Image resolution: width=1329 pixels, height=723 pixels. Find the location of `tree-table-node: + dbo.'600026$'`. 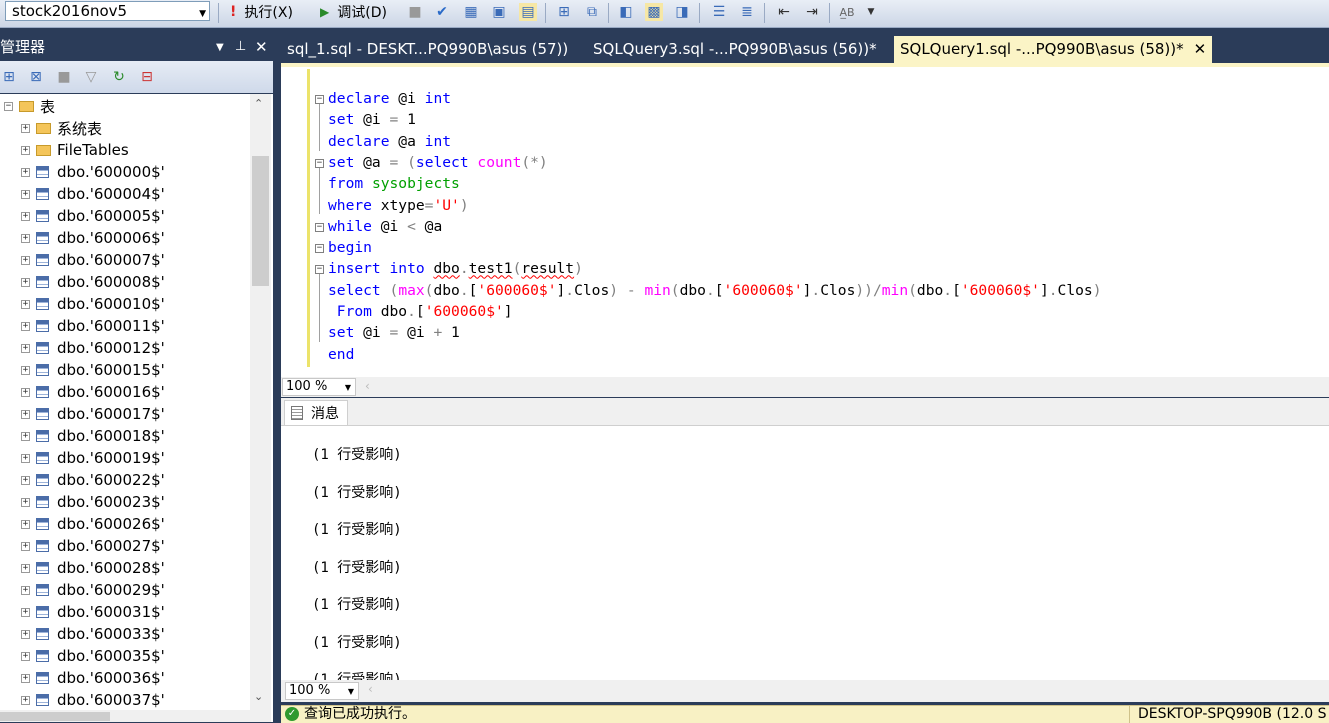

tree-table-node: + dbo.'600026$' is located at coordinates (93, 524).